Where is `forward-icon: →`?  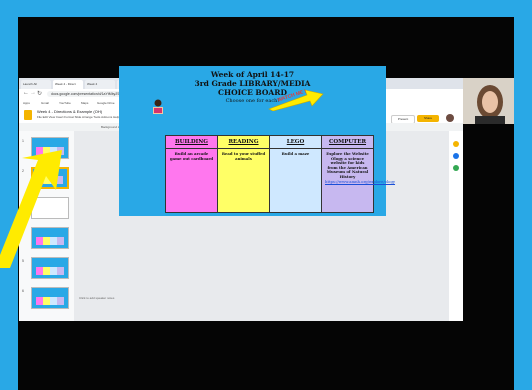 forward-icon: → is located at coordinates (33, 93).